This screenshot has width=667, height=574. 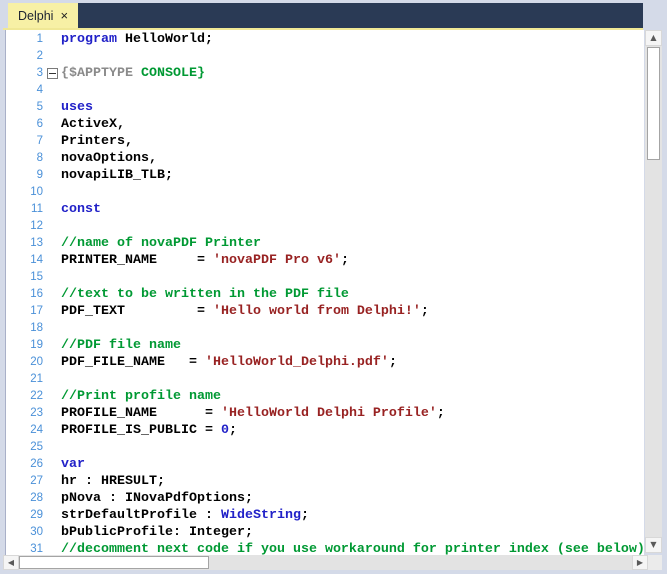 What do you see at coordinates (325, 192) in the screenshot?
I see `code-line: 10` at bounding box center [325, 192].